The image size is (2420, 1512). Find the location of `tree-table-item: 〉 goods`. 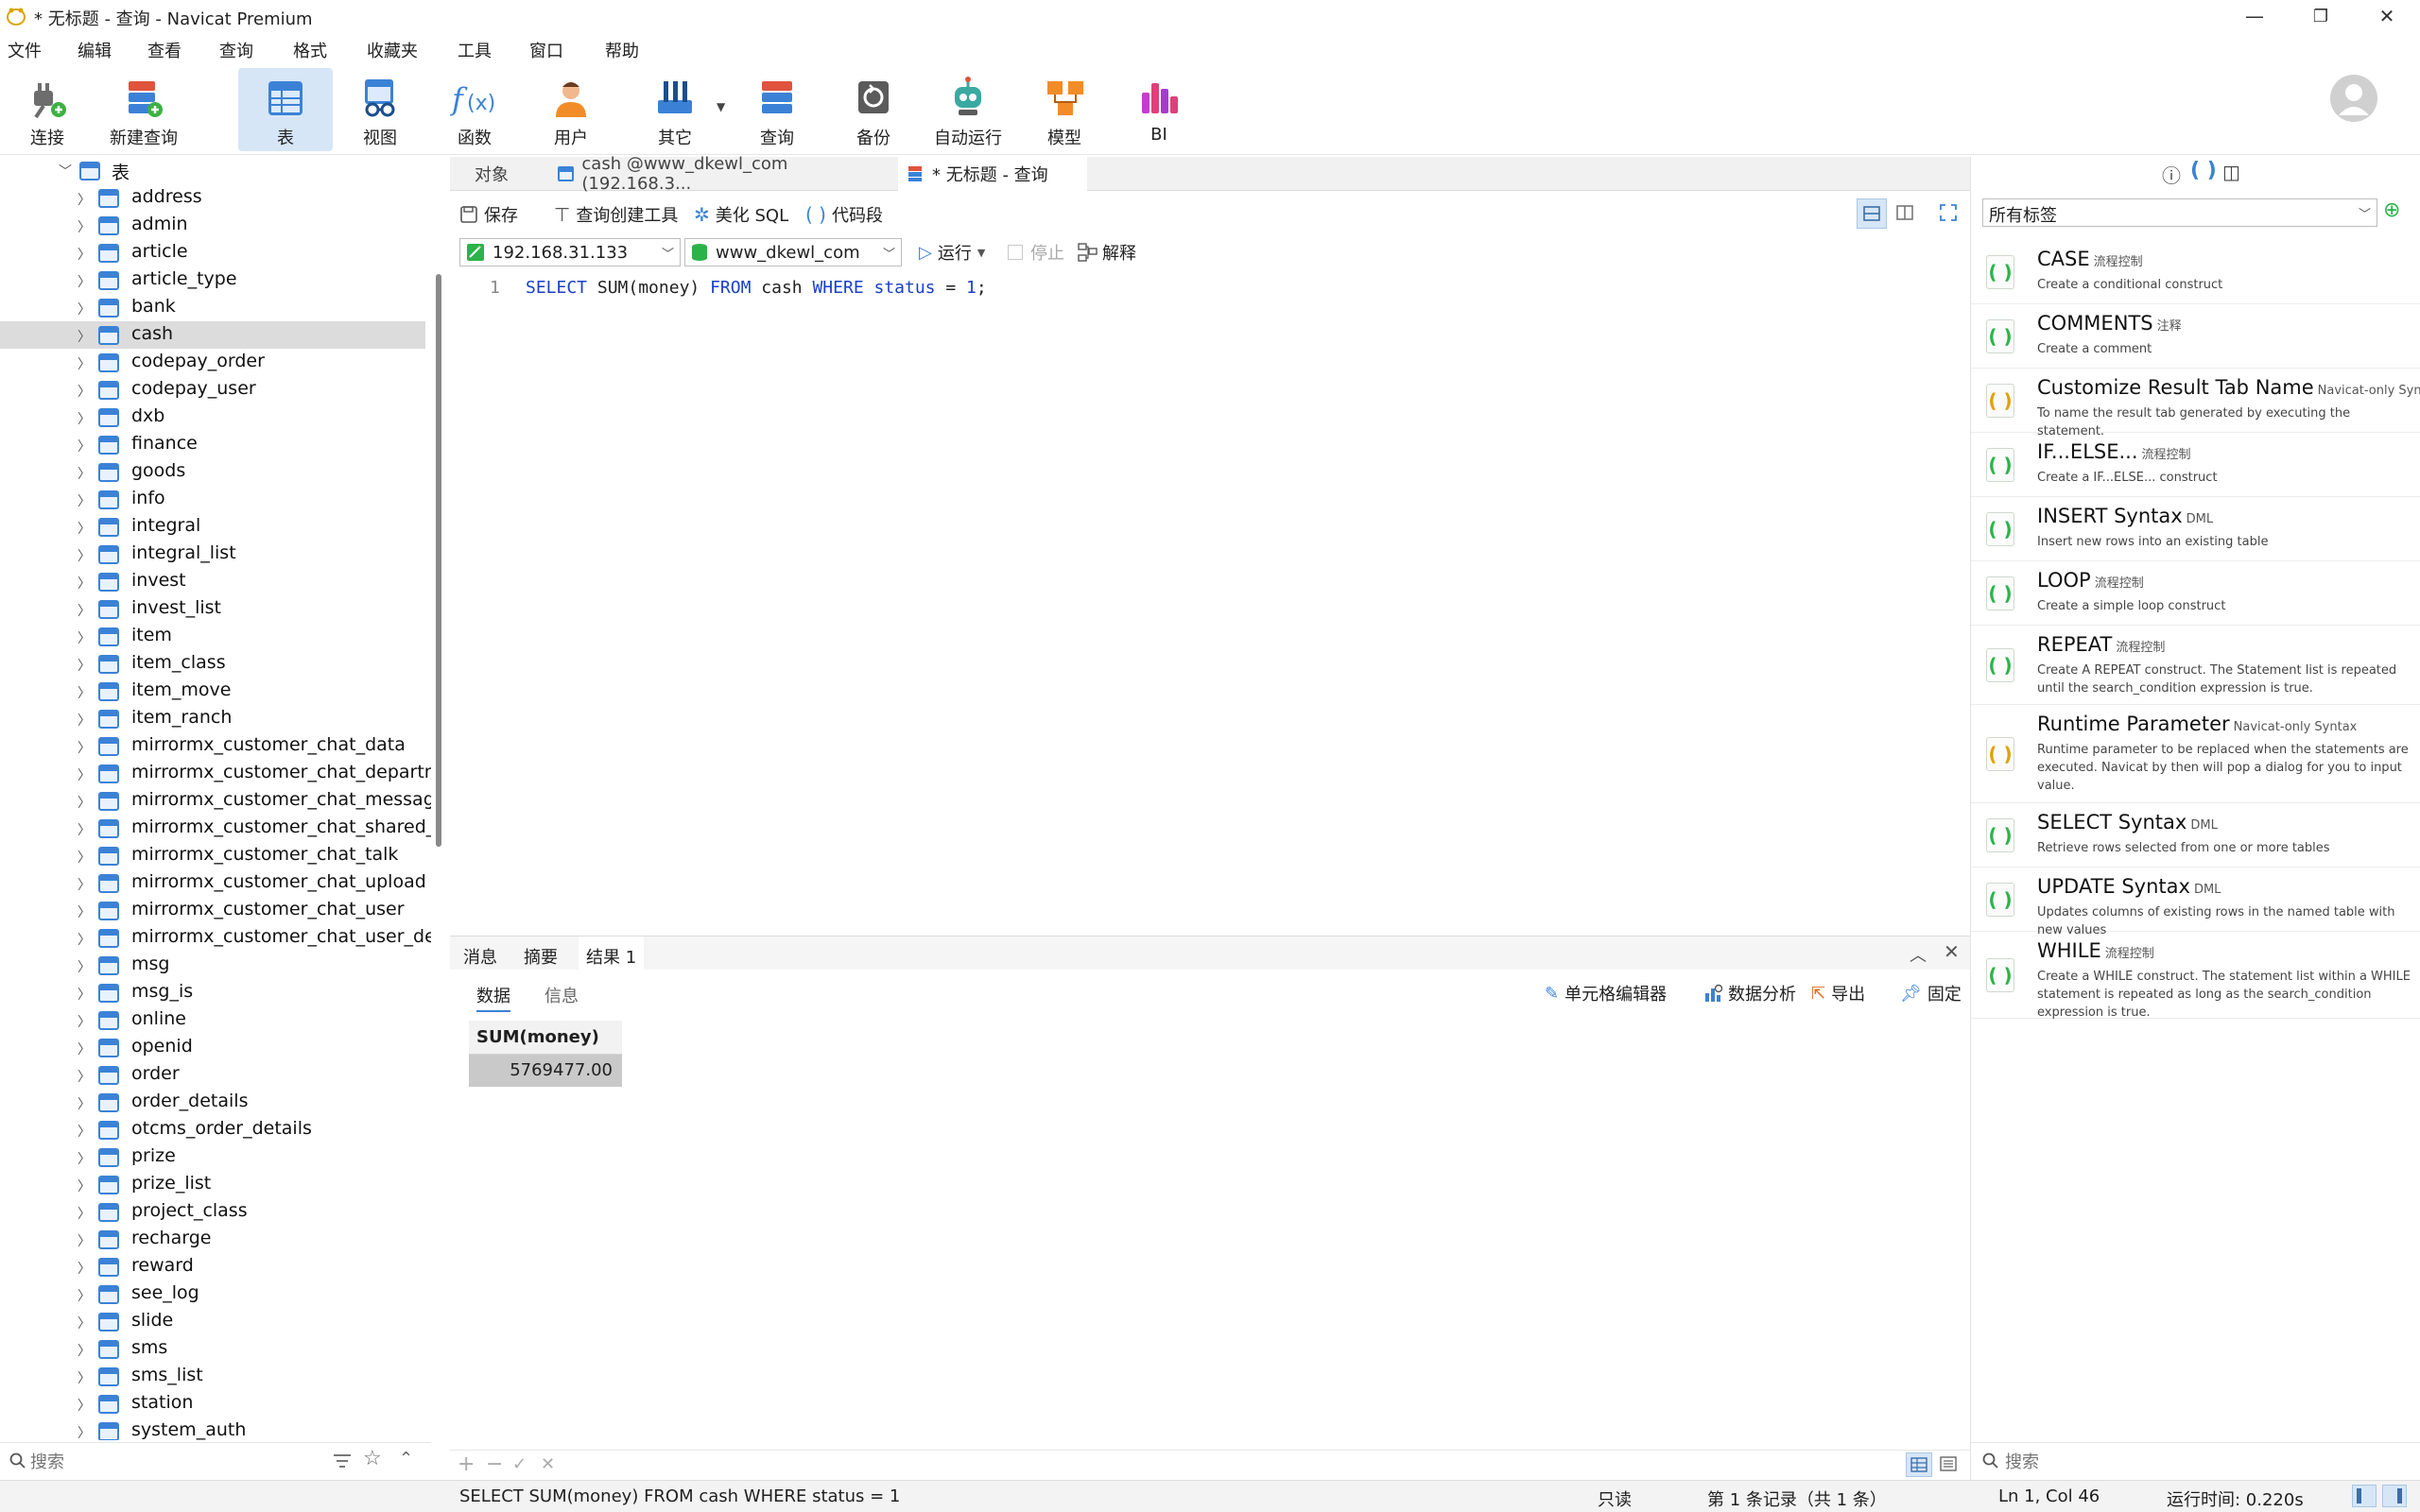

tree-table-item: 〉 goods is located at coordinates (212, 472).